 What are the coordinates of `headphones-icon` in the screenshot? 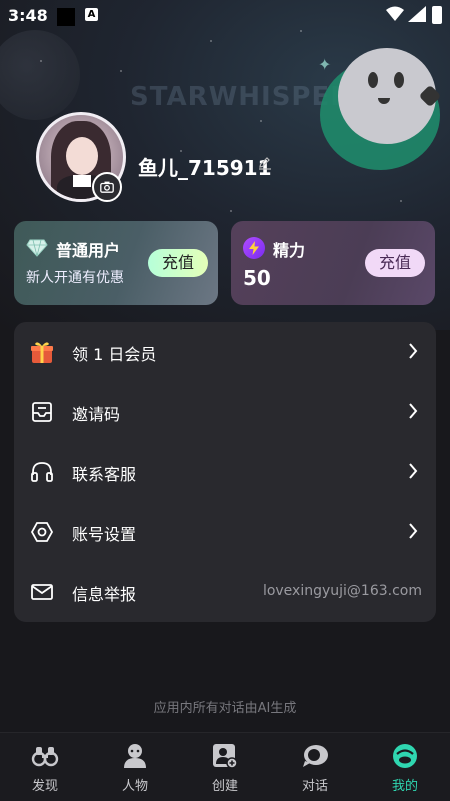 It's located at (42, 472).